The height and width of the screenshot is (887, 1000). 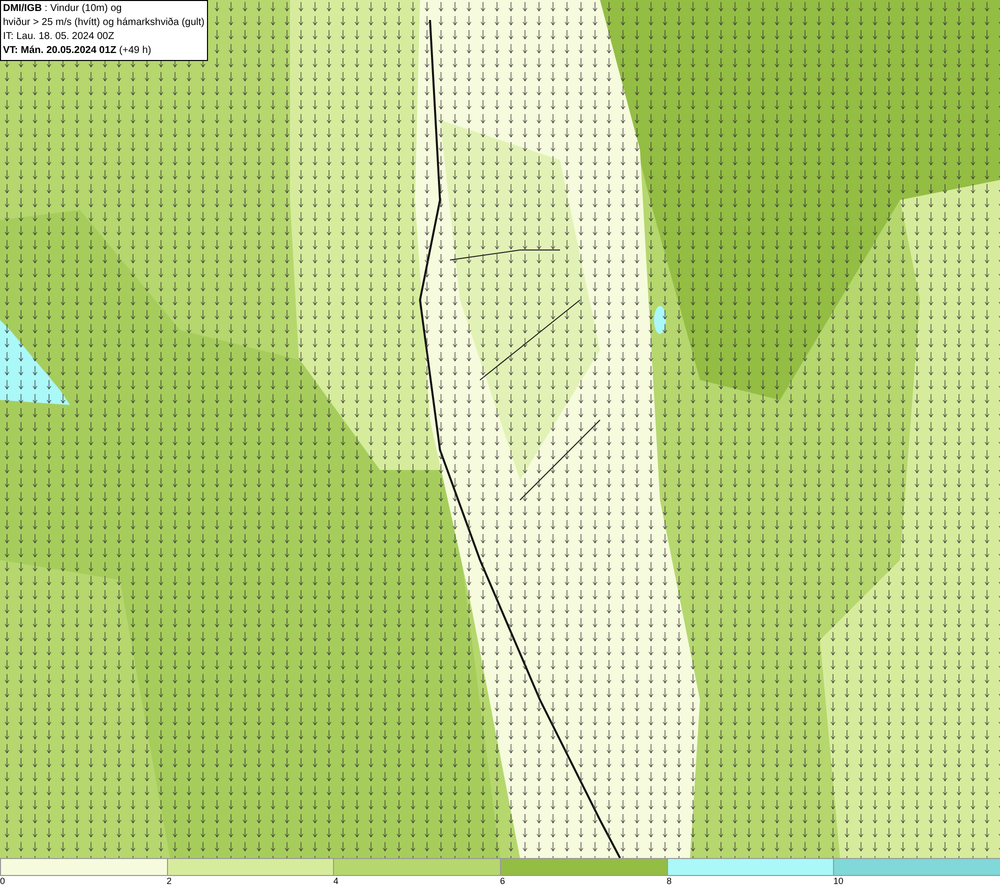 I want to click on title-line: VT: Mán. 20.05.2024 01Z (+49 h), so click(x=77, y=51).